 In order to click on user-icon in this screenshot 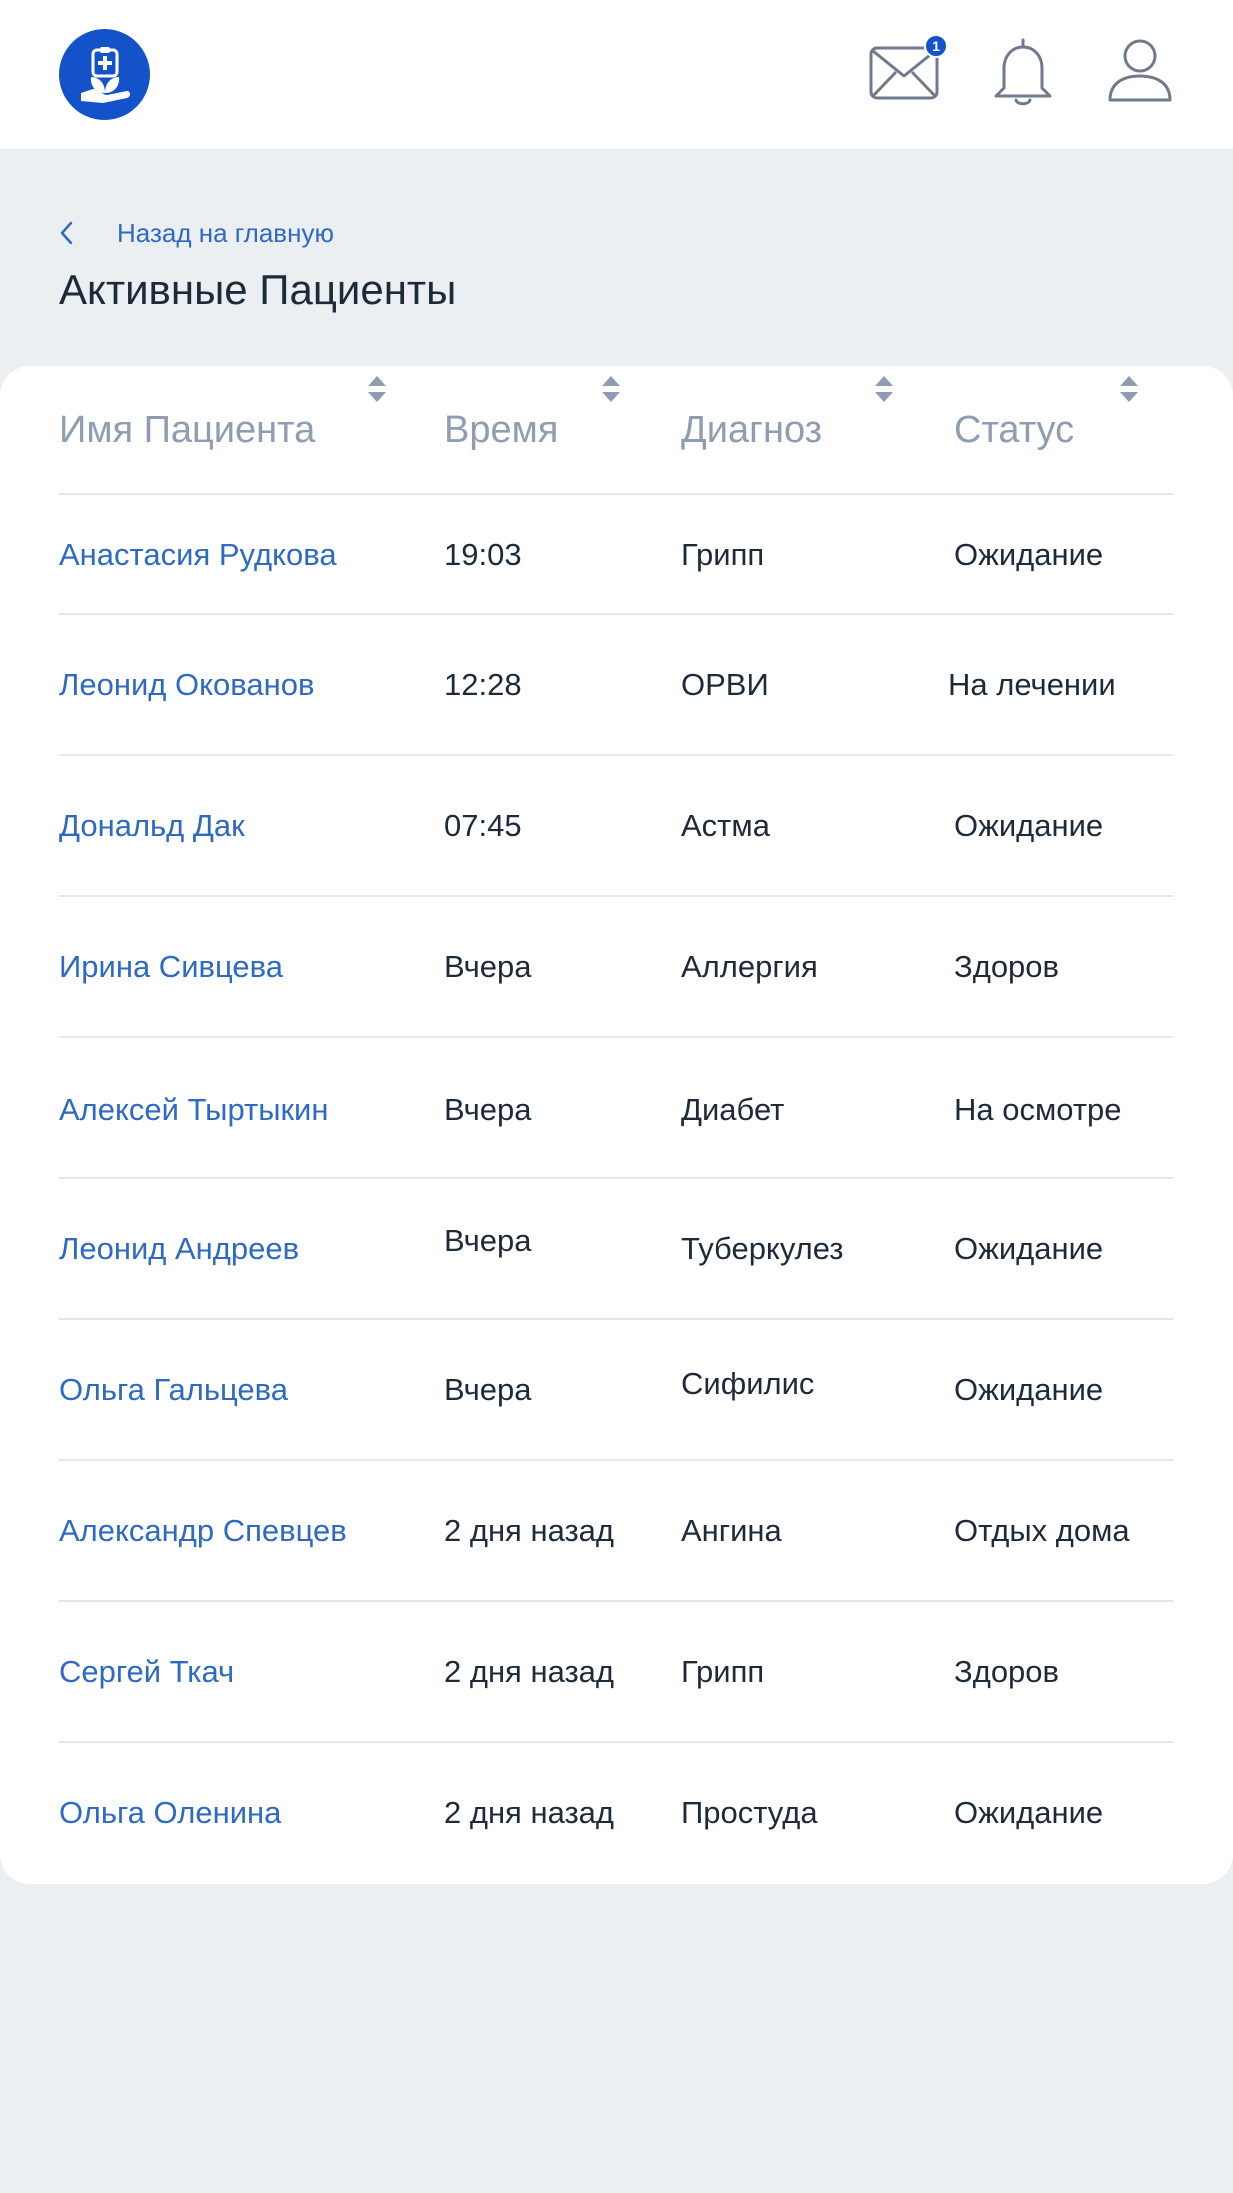, I will do `click(1140, 71)`.